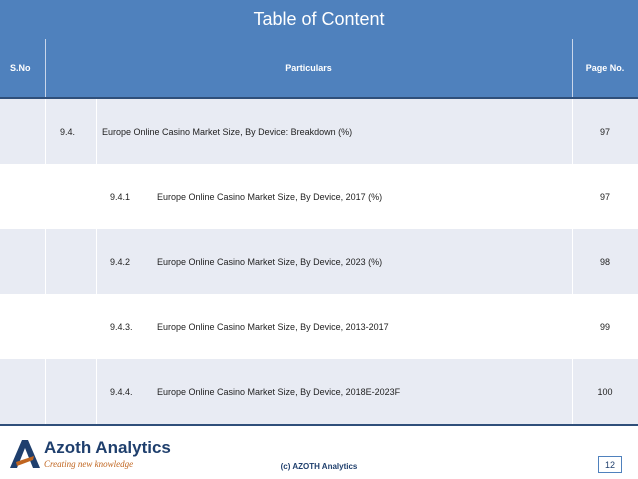 The image size is (638, 479). What do you see at coordinates (319, 466) in the screenshot?
I see `copyright-text: (c) AZOTH Analytics` at bounding box center [319, 466].